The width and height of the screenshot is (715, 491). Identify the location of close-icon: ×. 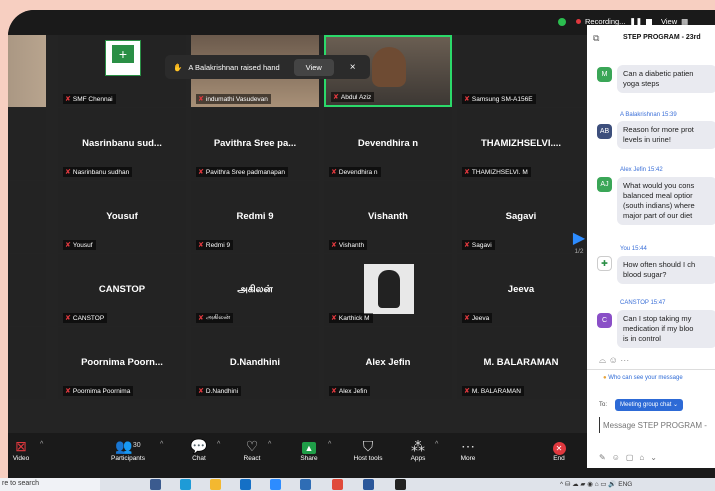
(353, 67).